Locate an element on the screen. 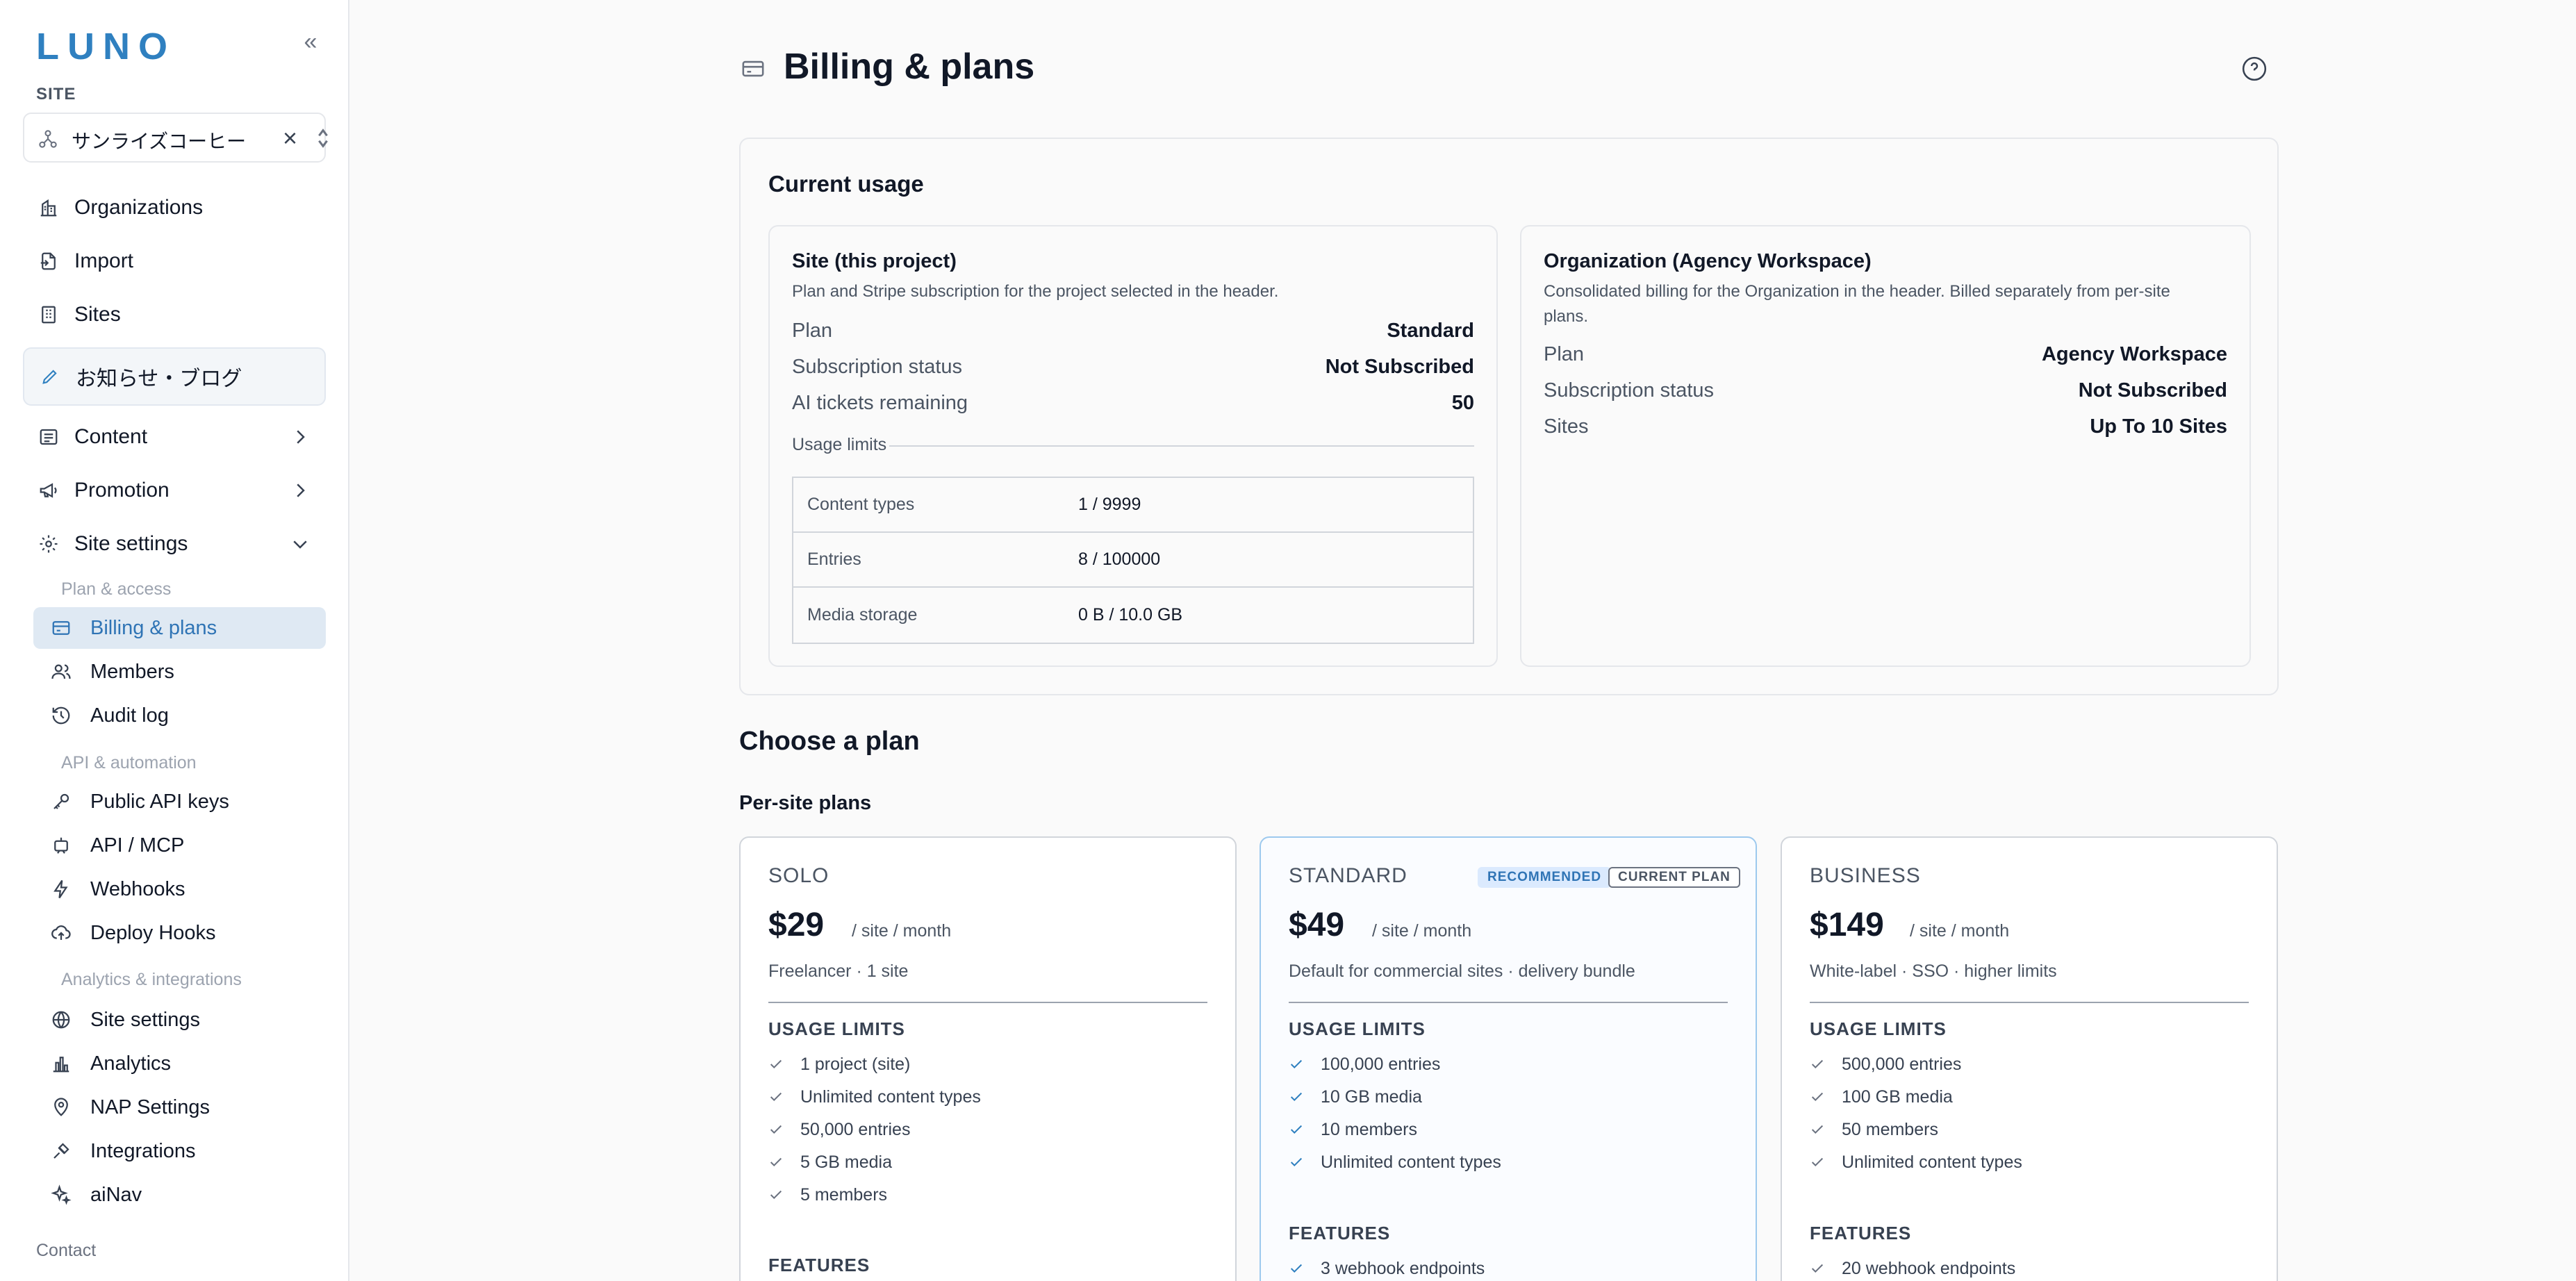  list-item: 100,000 entries is located at coordinates (1365, 1064).